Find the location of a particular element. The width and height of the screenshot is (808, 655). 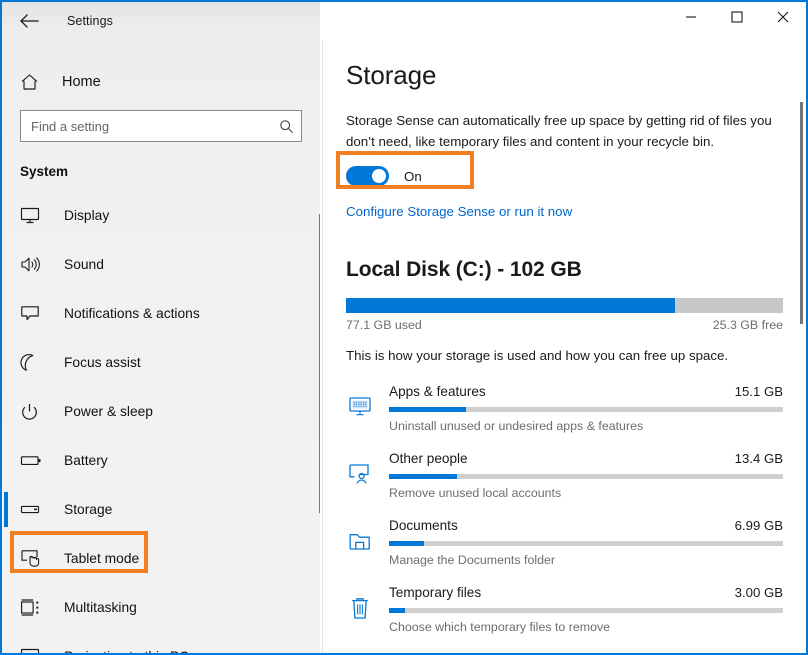

local-disk-title: Local Disk (C:) - 102 GB is located at coordinates (464, 269).